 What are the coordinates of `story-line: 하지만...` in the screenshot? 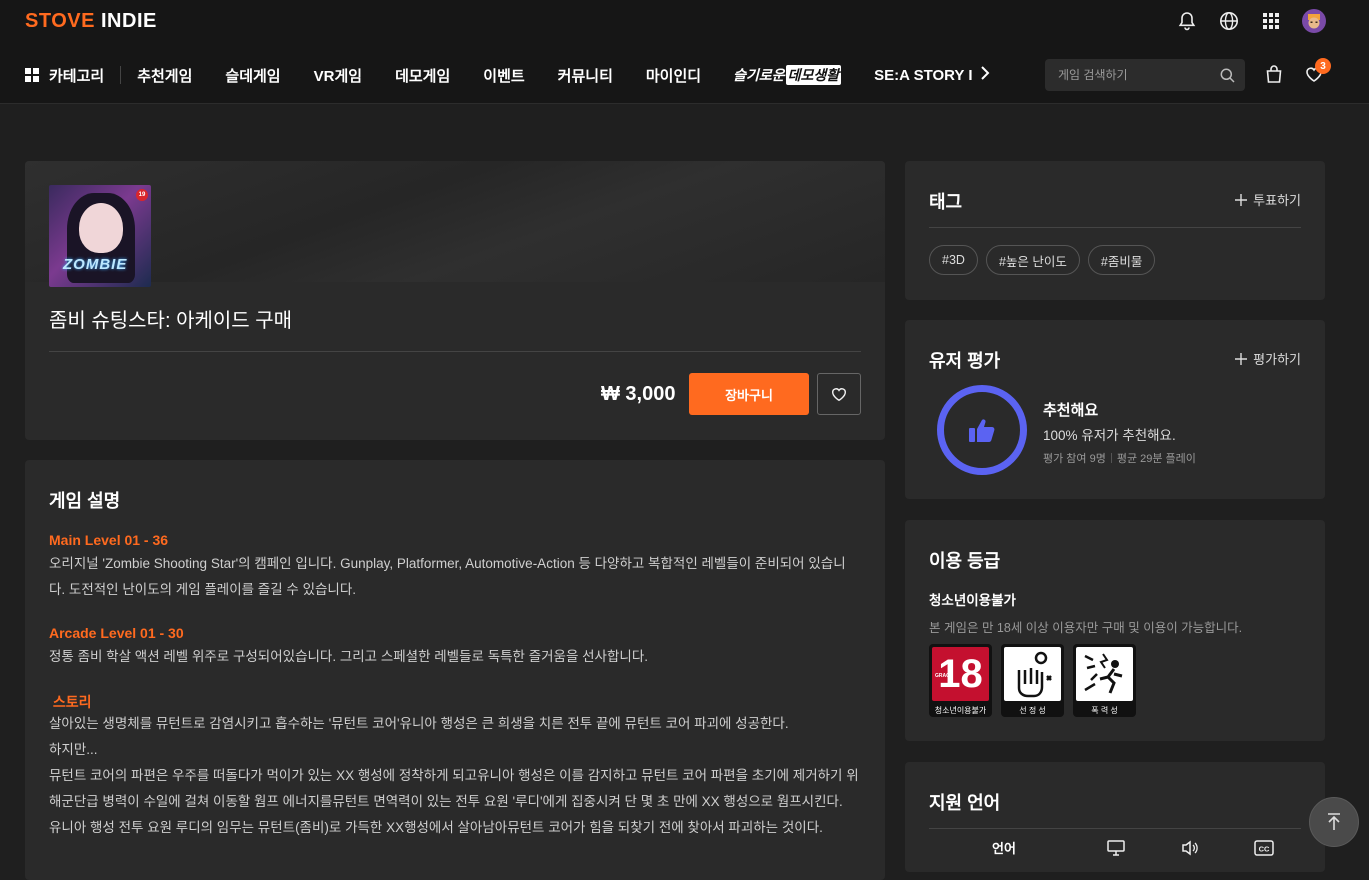 It's located at (73, 749).